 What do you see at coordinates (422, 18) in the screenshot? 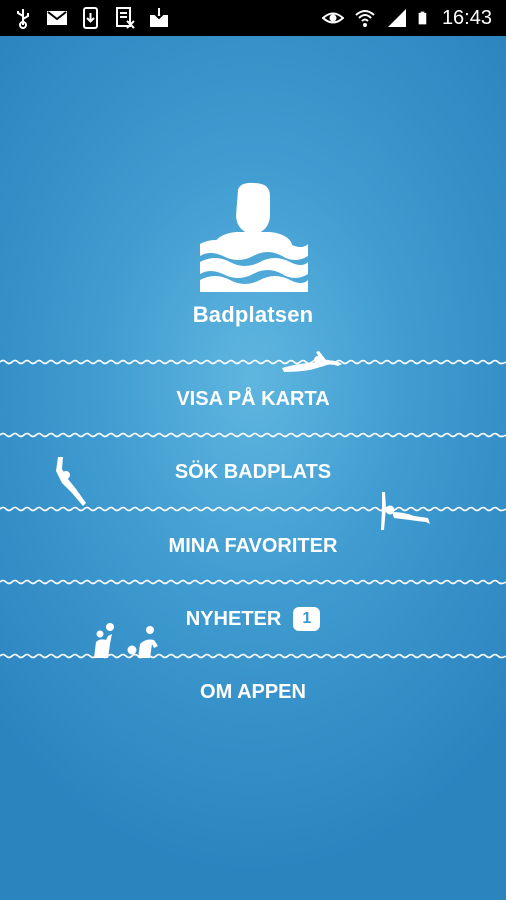
I see `battery-icon` at bounding box center [422, 18].